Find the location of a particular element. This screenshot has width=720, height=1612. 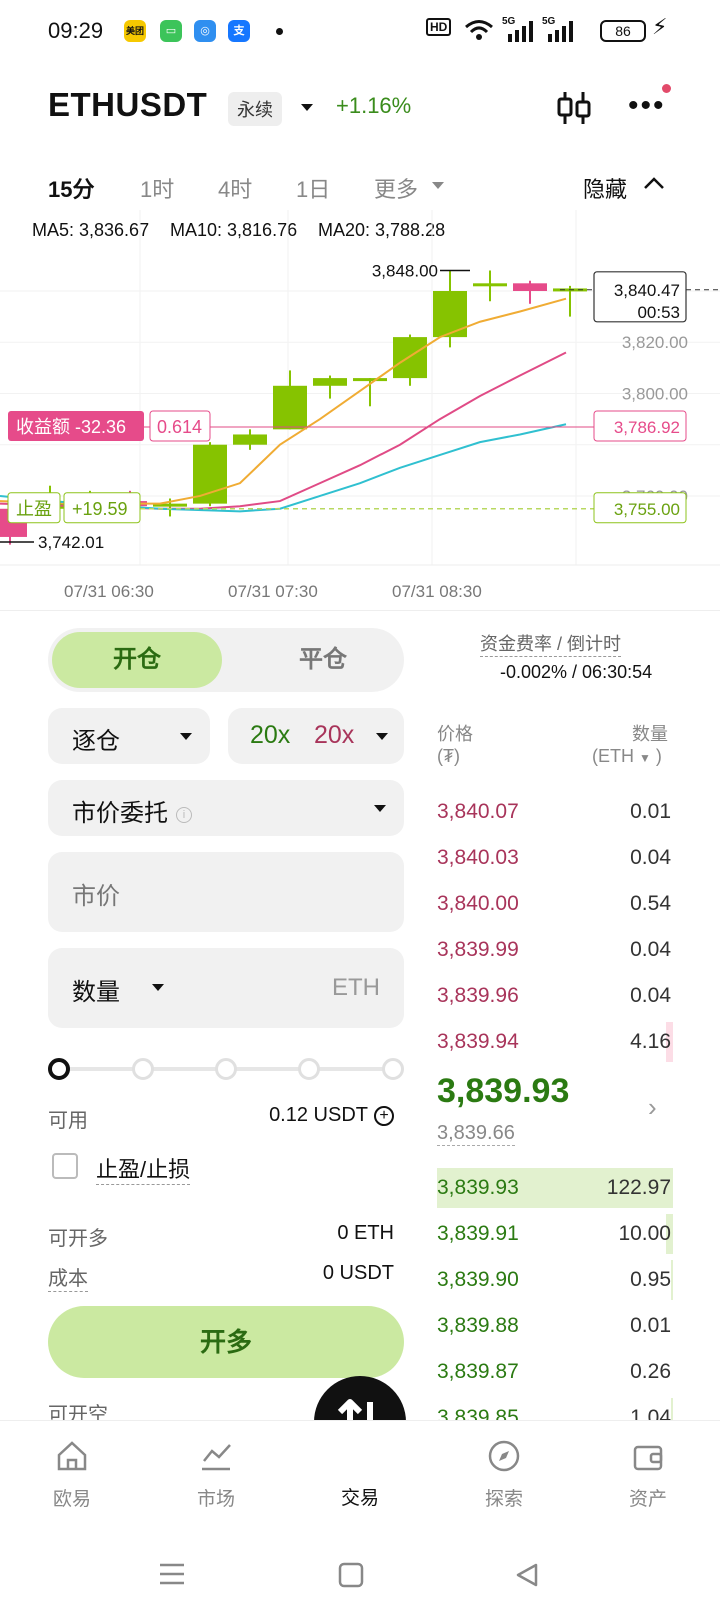

nav-trade: 交易 is located at coordinates (360, 1493).